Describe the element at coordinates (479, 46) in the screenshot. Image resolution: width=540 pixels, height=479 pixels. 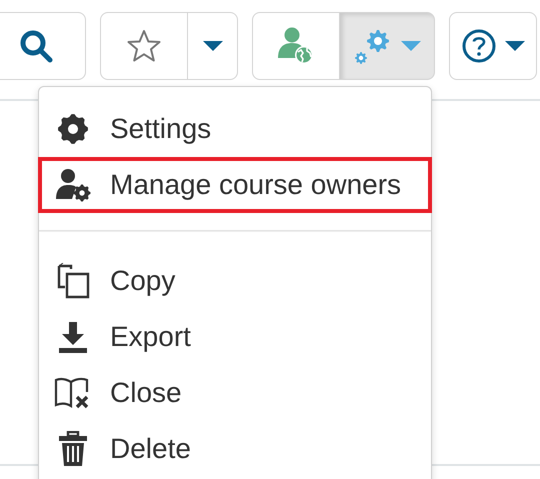
I see `help-icon` at that location.